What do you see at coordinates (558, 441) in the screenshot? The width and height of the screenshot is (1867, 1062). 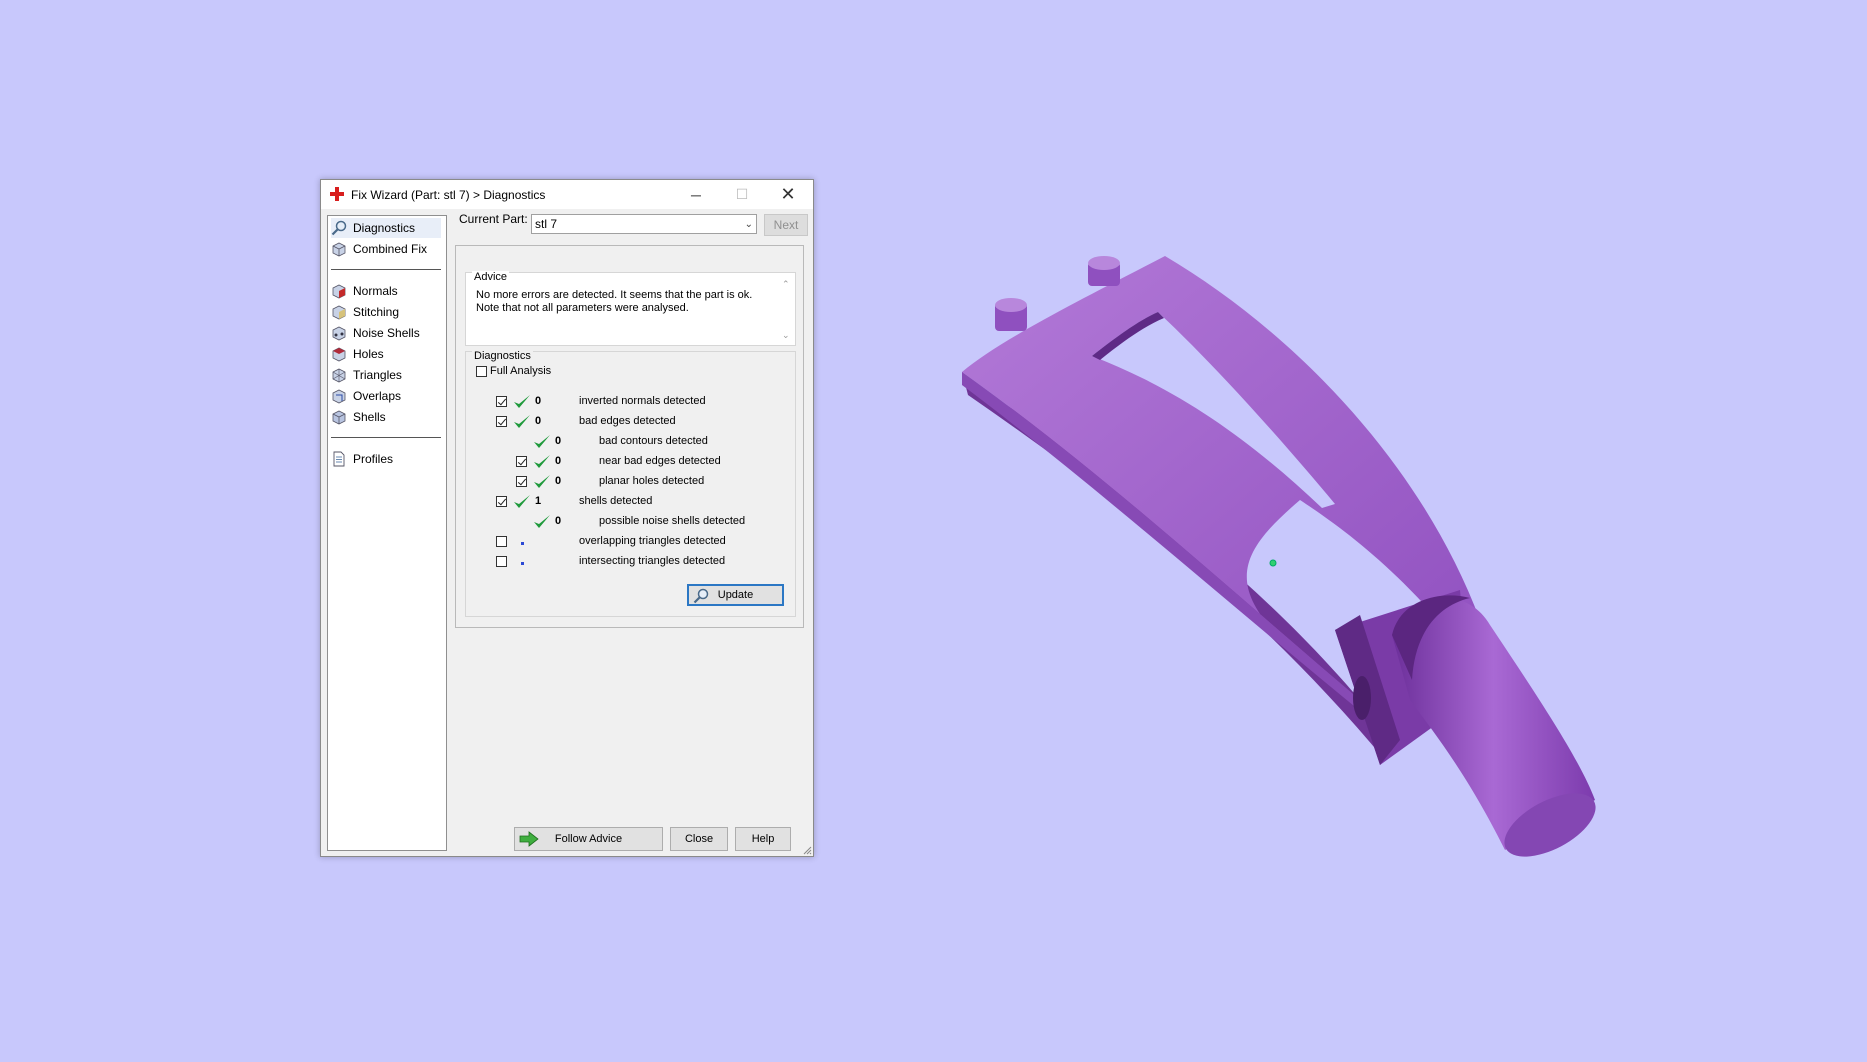 I see `bad-contours-count: 0` at bounding box center [558, 441].